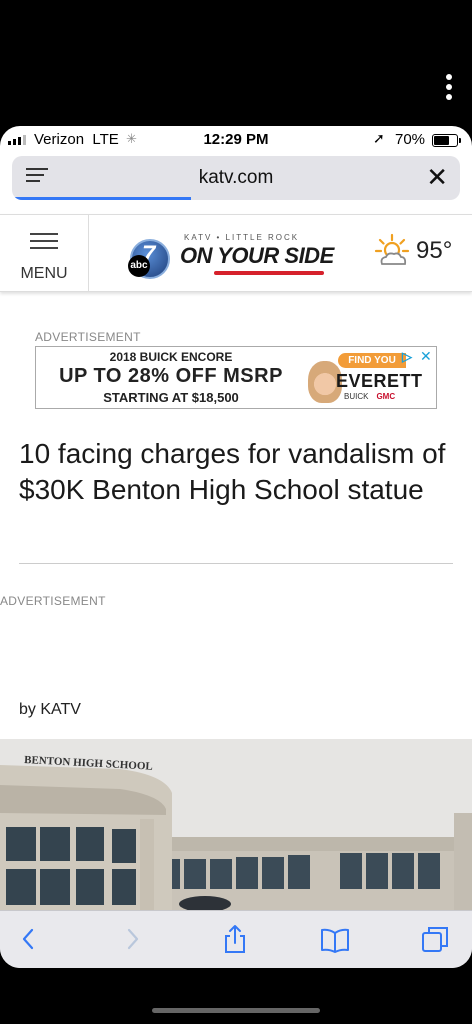 The image size is (472, 1024). What do you see at coordinates (435, 939) in the screenshot?
I see `tabs-icon` at bounding box center [435, 939].